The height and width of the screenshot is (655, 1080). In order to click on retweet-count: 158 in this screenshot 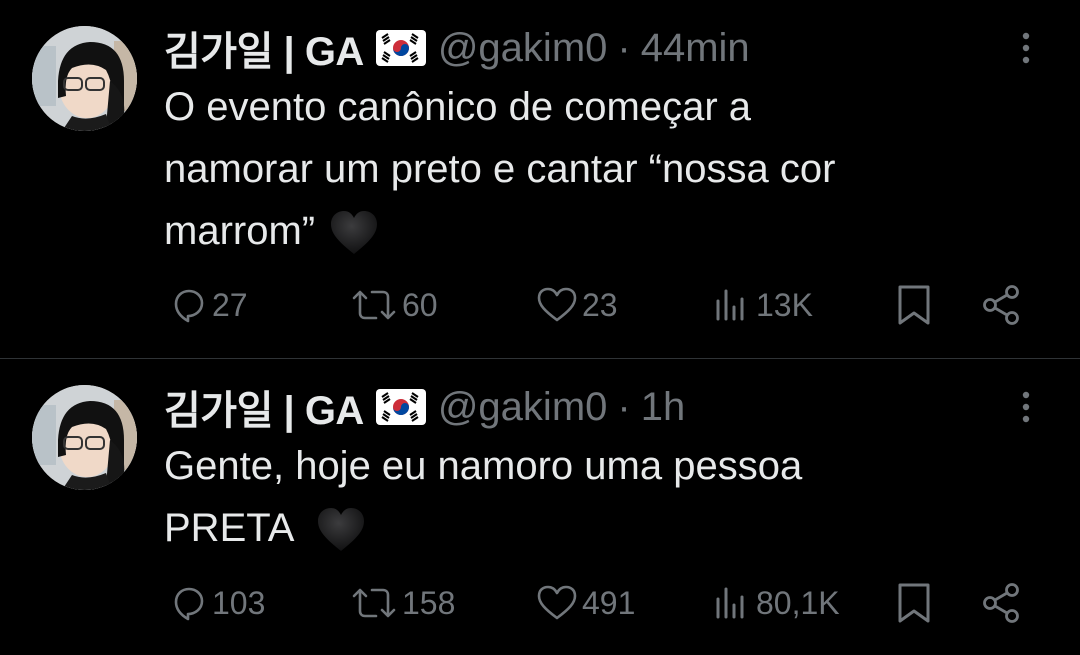, I will do `click(429, 602)`.